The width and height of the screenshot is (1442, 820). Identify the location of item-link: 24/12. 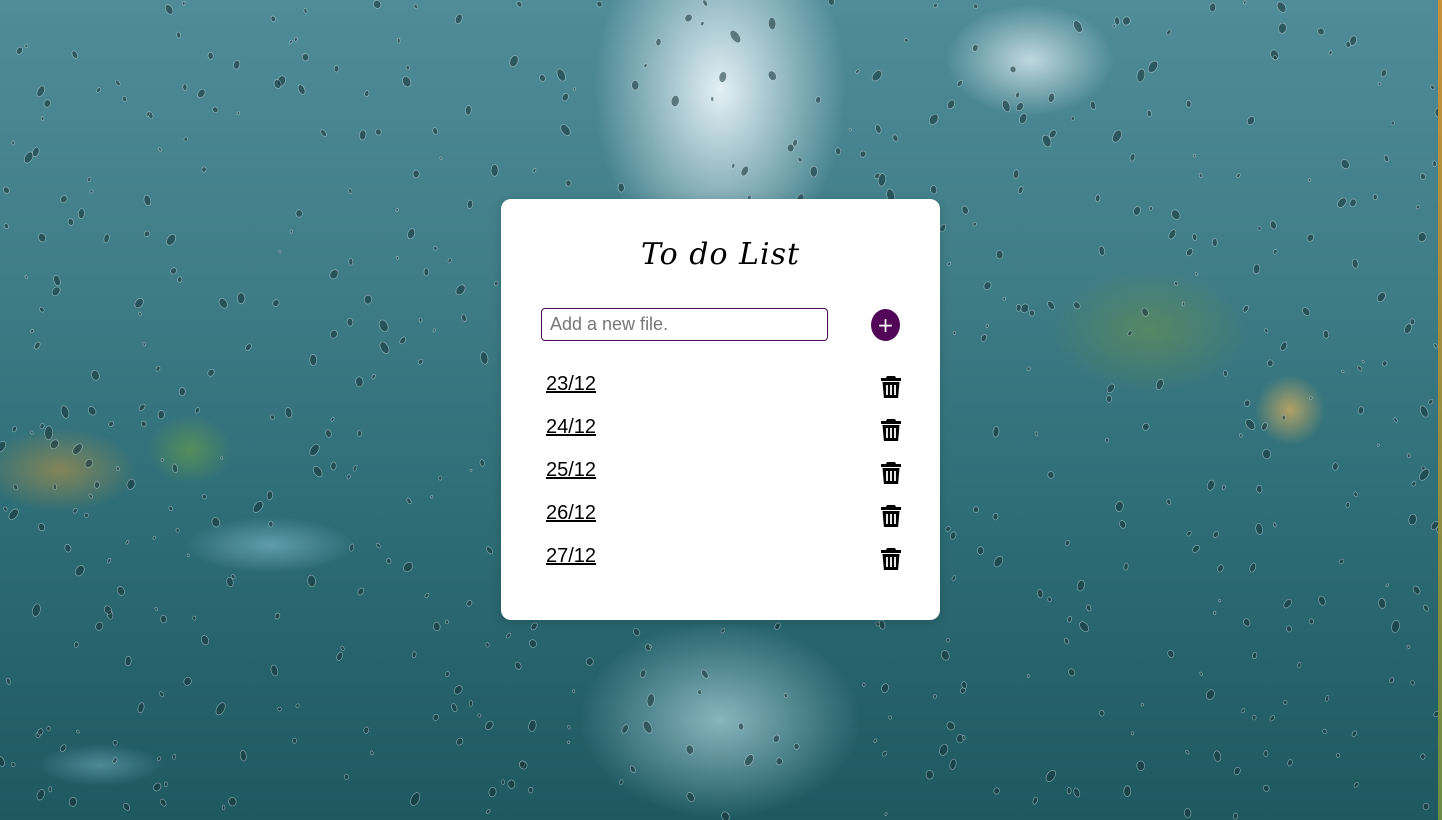
(571, 427).